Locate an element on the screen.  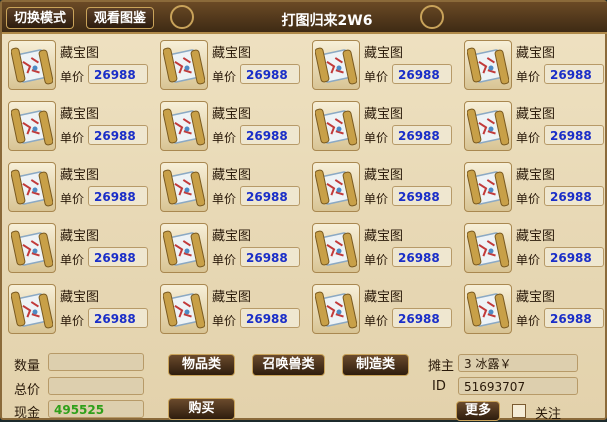
buy-button: 购买 is located at coordinates (201, 409).